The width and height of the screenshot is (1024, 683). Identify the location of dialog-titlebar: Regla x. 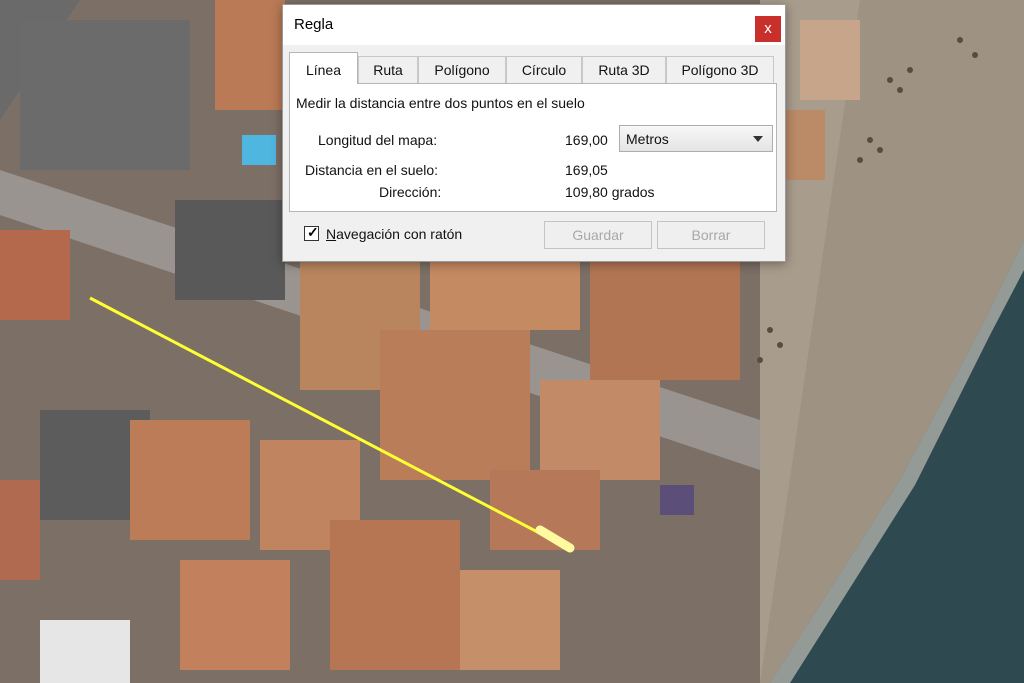
(534, 25).